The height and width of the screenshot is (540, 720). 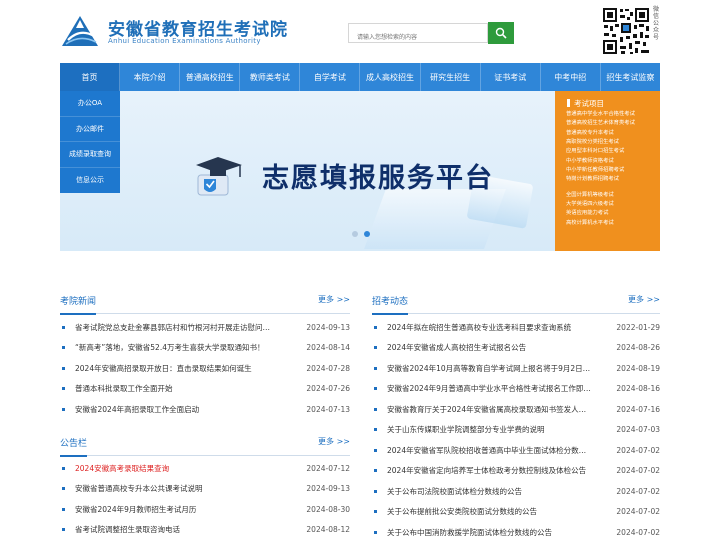 What do you see at coordinates (630, 77) in the screenshot?
I see `nav-item-supervision: 招生考试监察` at bounding box center [630, 77].